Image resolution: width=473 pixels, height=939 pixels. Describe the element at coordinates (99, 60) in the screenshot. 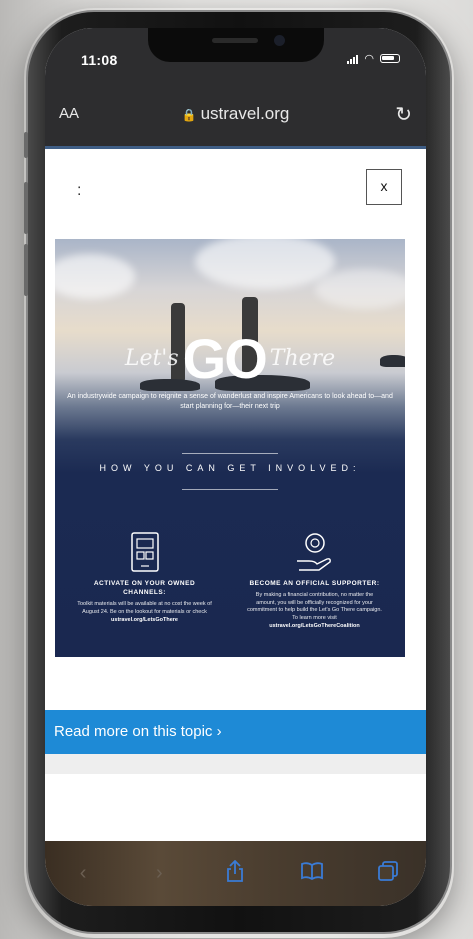

I see `status-time: 11:08` at that location.